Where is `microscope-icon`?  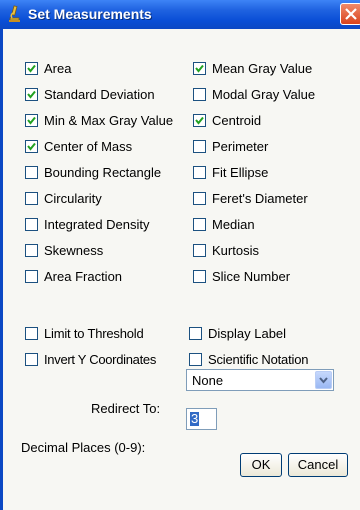 microscope-icon is located at coordinates (14, 14).